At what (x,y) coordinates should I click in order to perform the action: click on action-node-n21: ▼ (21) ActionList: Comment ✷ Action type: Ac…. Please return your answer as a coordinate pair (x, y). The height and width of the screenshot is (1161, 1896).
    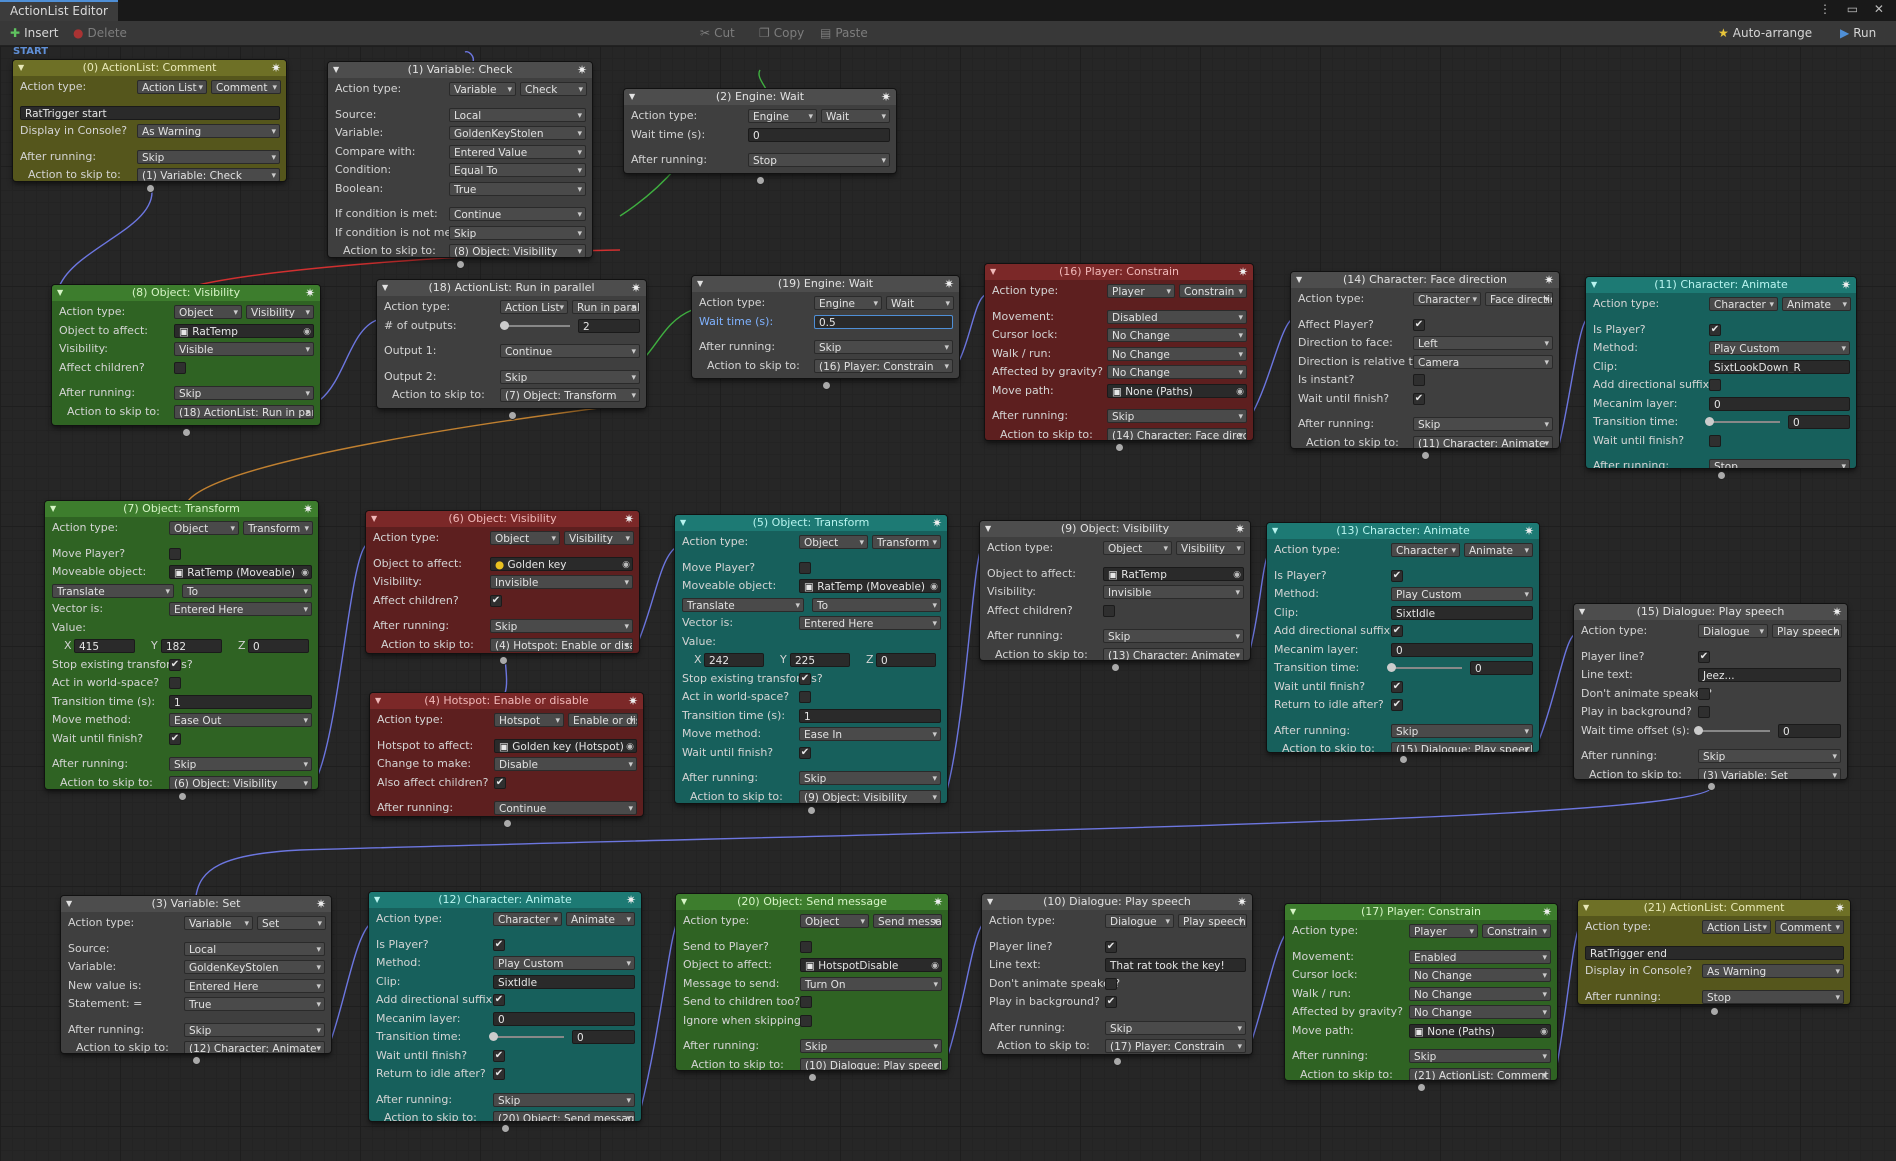
    Looking at the image, I should click on (1714, 952).